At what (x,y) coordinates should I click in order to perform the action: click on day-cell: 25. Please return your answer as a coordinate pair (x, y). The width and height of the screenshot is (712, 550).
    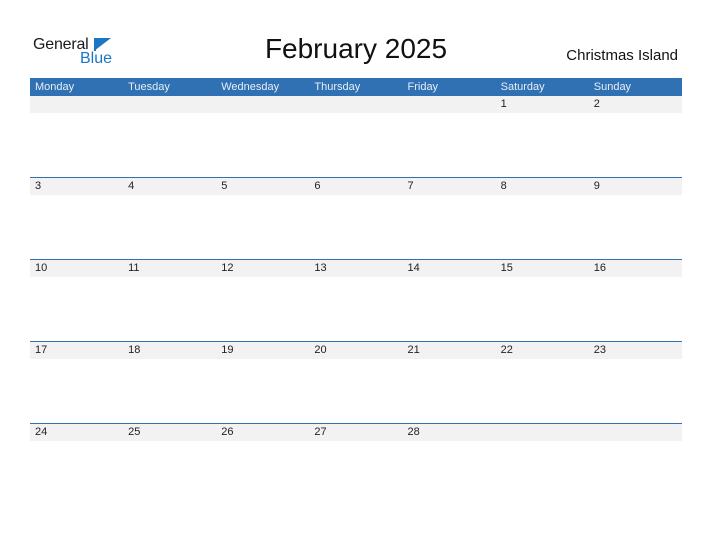
    Looking at the image, I should click on (134, 432).